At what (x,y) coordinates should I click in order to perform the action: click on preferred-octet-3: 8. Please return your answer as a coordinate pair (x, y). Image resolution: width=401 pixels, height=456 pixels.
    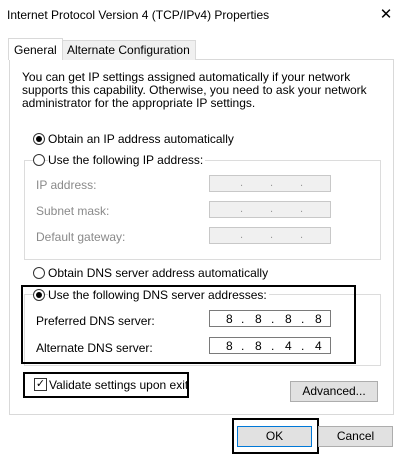
    Looking at the image, I should click on (288, 319).